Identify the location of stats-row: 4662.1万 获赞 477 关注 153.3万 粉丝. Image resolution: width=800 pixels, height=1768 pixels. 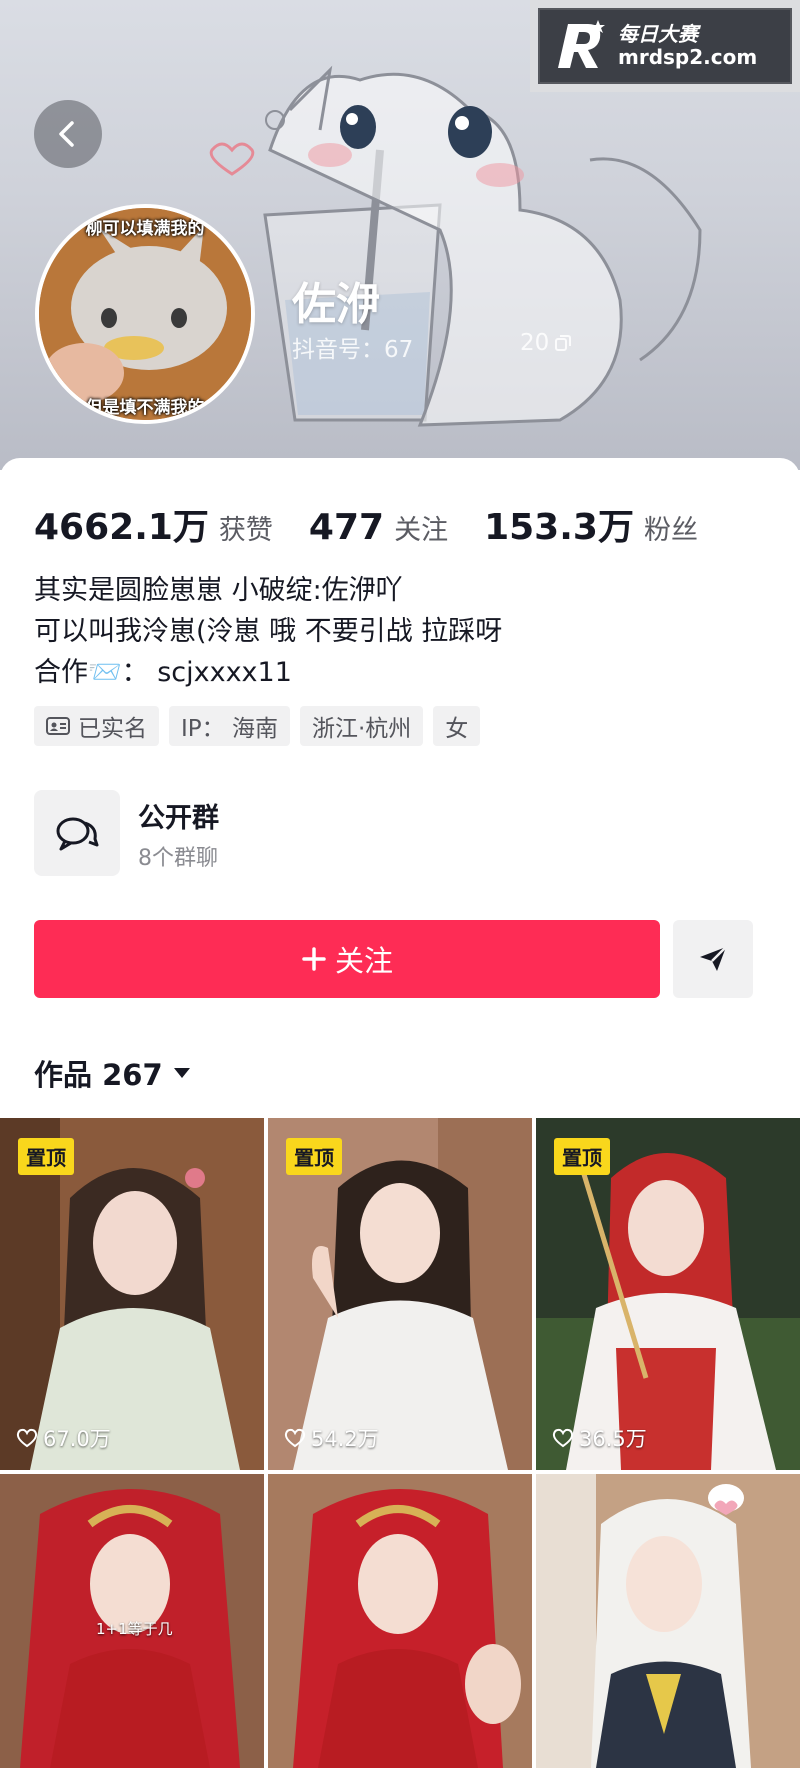
(384, 524).